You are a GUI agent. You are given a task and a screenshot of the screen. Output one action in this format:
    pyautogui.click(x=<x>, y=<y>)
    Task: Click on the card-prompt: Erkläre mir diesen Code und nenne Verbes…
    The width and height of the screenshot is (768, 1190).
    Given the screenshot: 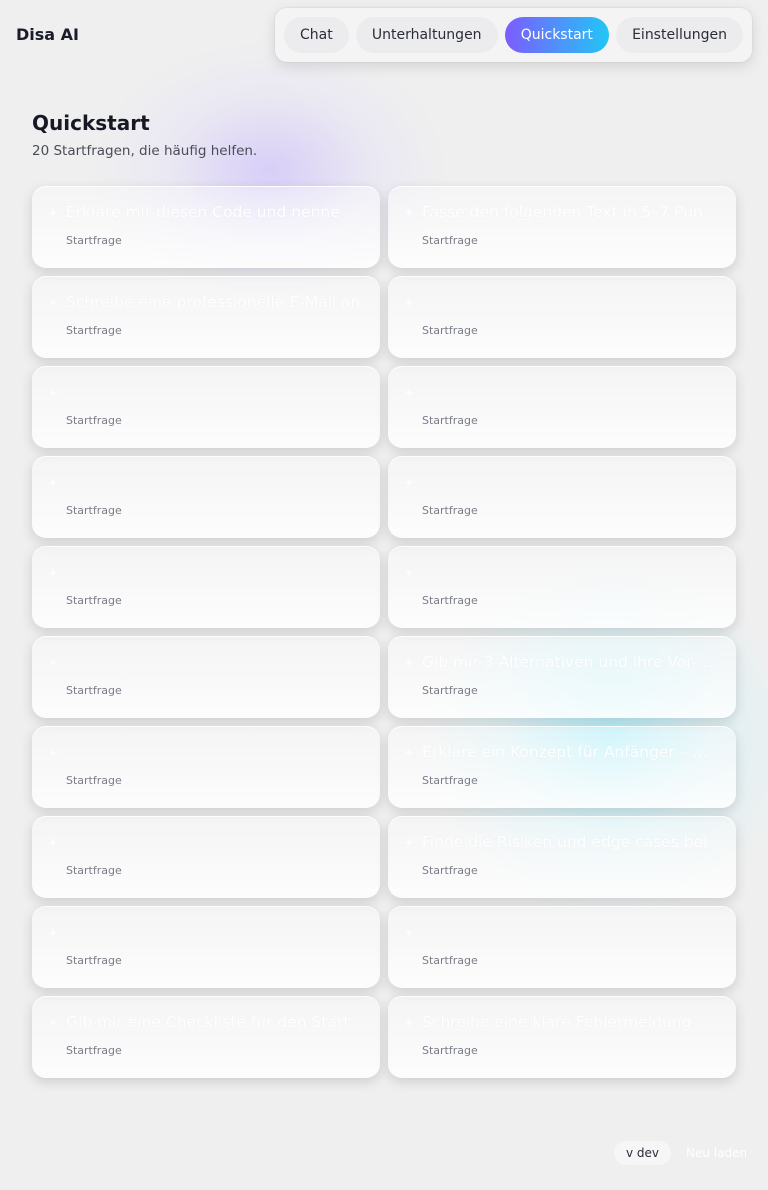 What is the action you would take?
    pyautogui.click(x=215, y=212)
    